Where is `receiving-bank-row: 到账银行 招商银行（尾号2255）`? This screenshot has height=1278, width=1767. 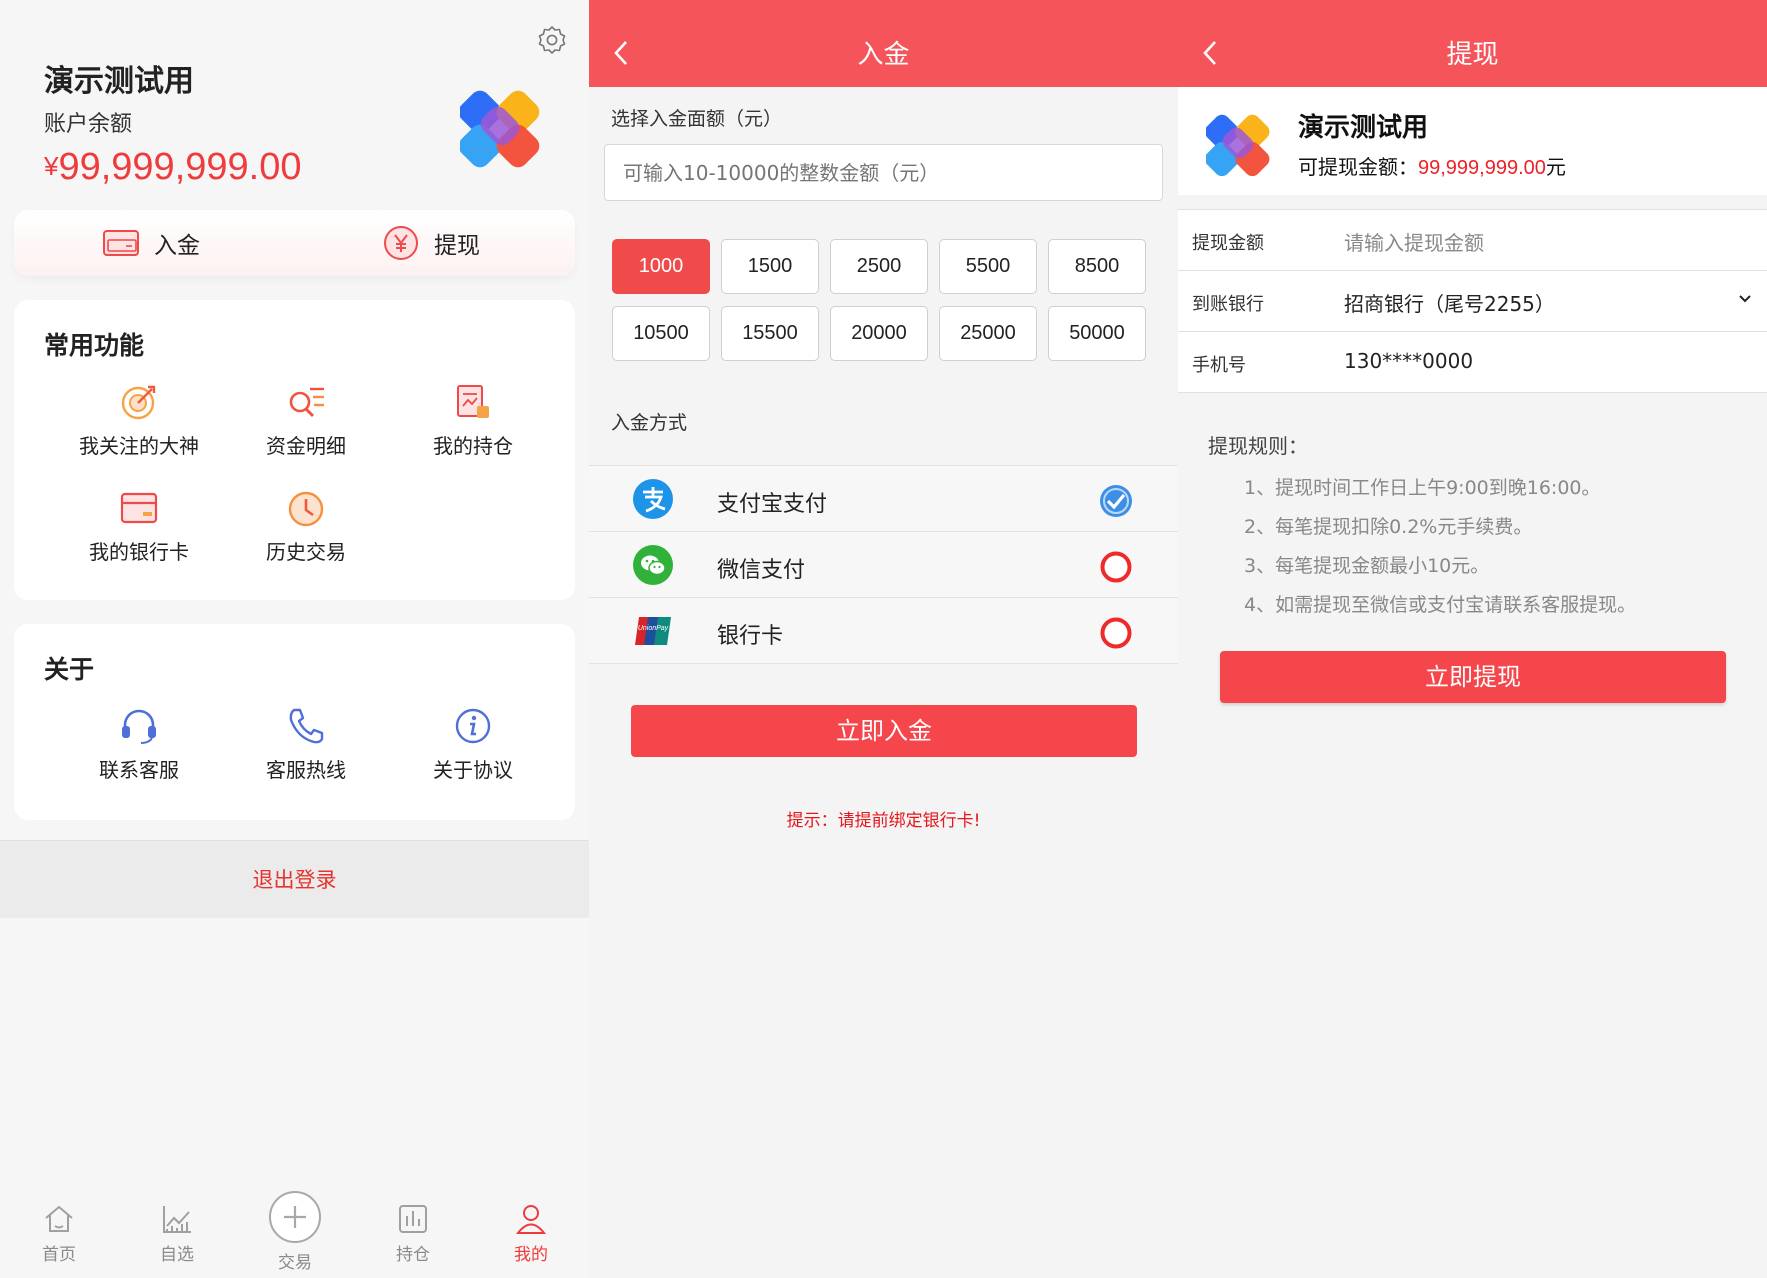 receiving-bank-row: 到账银行 招商银行（尾号2255） is located at coordinates (1472, 301).